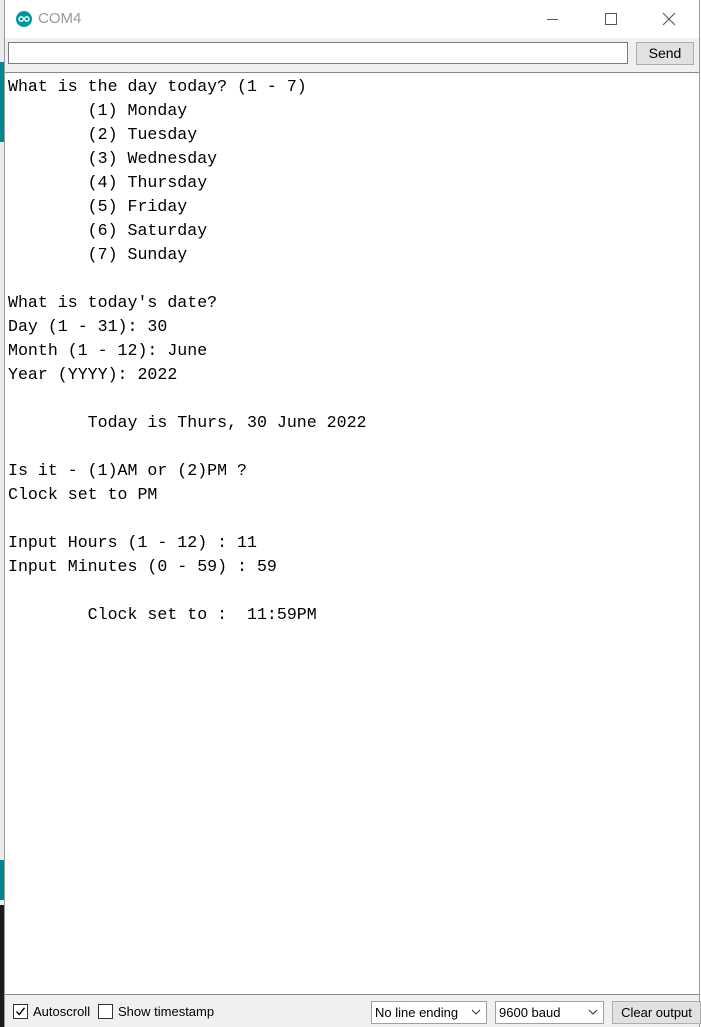  Describe the element at coordinates (60, 18) in the screenshot. I see `window-title: COM4` at that location.